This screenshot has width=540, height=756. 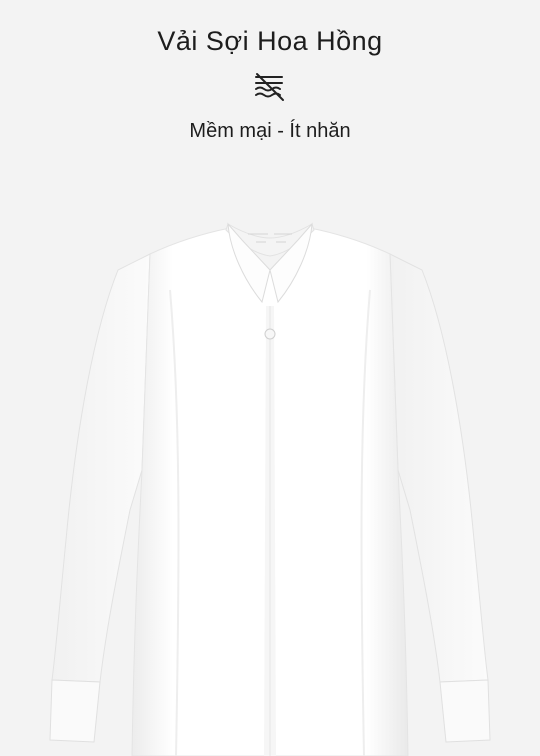 What do you see at coordinates (270, 131) in the screenshot?
I see `fabric-subtitle: Mềm mại - Ít nhăn` at bounding box center [270, 131].